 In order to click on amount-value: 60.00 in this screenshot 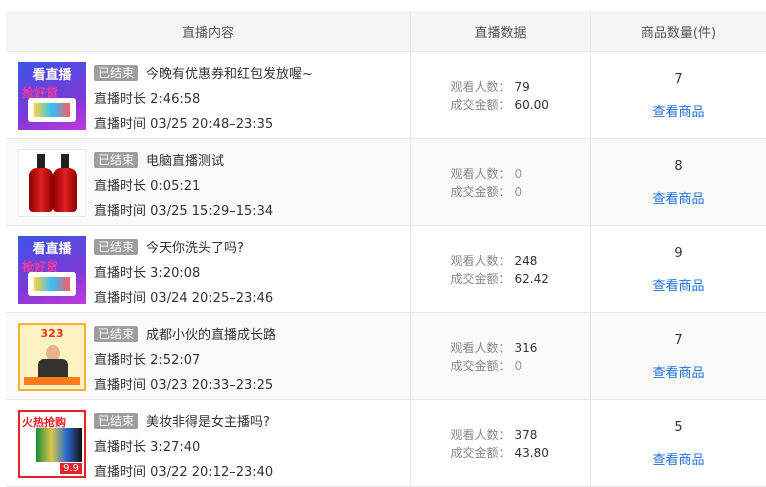, I will do `click(531, 105)`.